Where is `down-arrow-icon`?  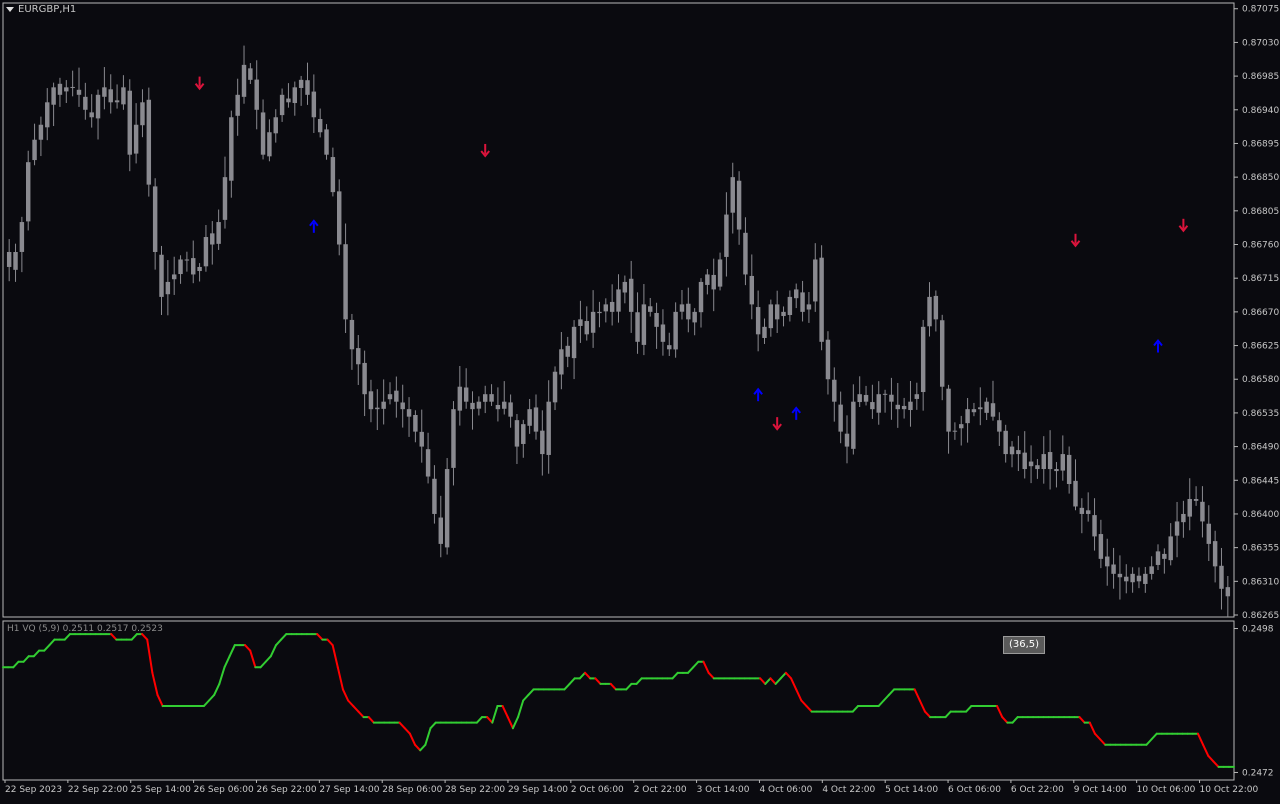 down-arrow-icon is located at coordinates (777, 424).